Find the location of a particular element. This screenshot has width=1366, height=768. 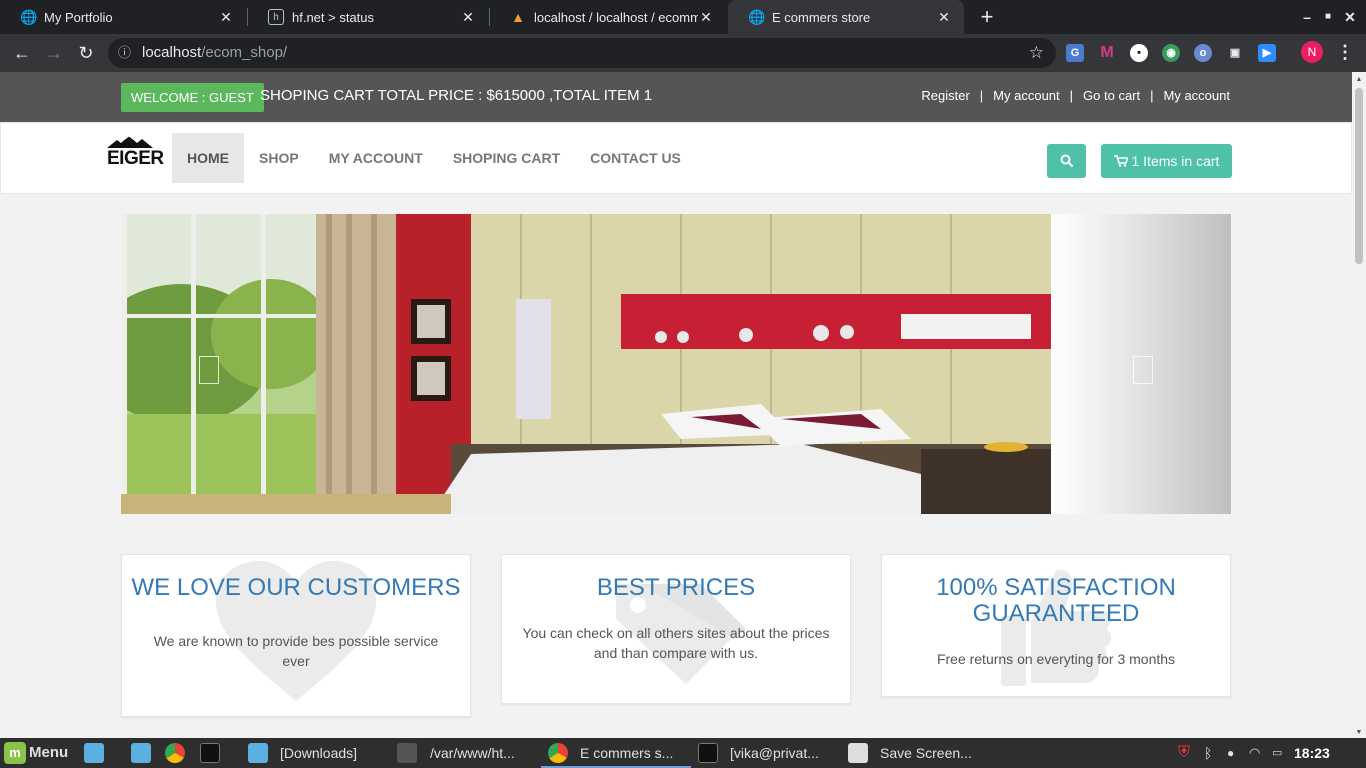

editor-icon is located at coordinates (407, 753).